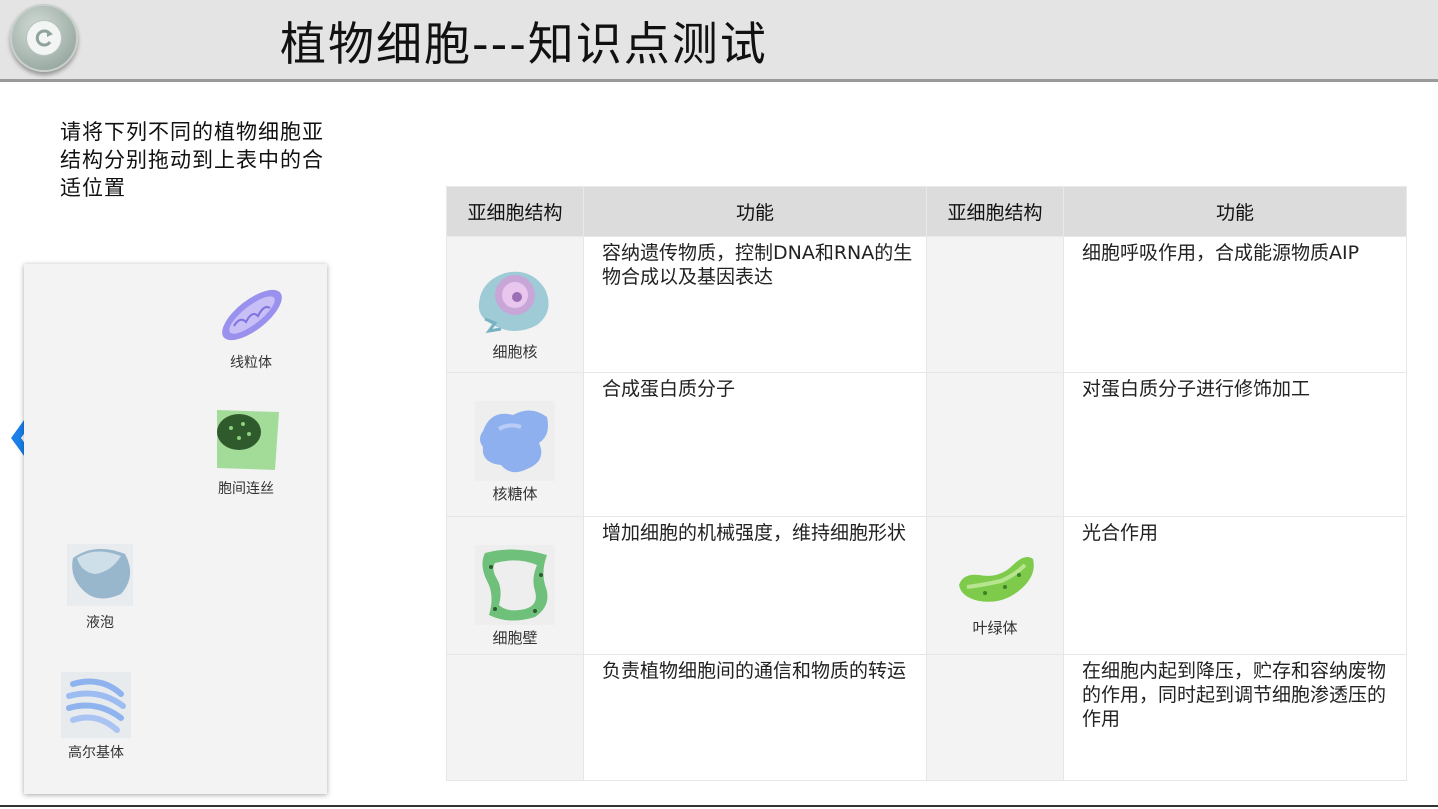 This screenshot has height=809, width=1438. Describe the element at coordinates (251, 363) in the screenshot. I see `piece-label: 线粒体` at that location.